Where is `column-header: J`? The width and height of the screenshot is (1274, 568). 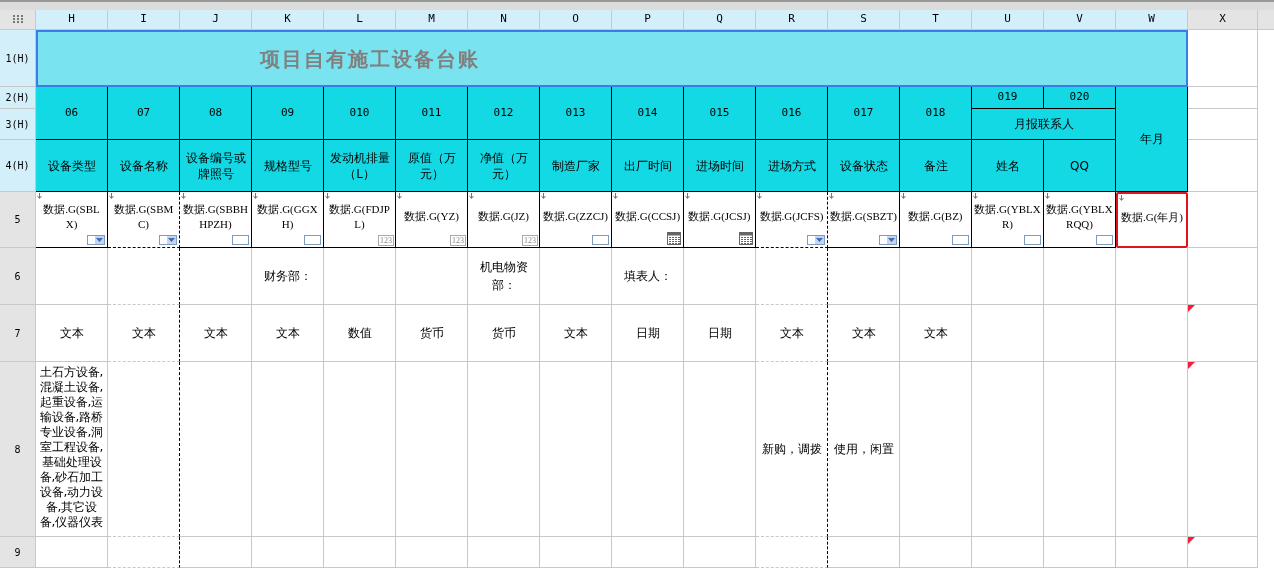
column-header: J is located at coordinates (216, 20).